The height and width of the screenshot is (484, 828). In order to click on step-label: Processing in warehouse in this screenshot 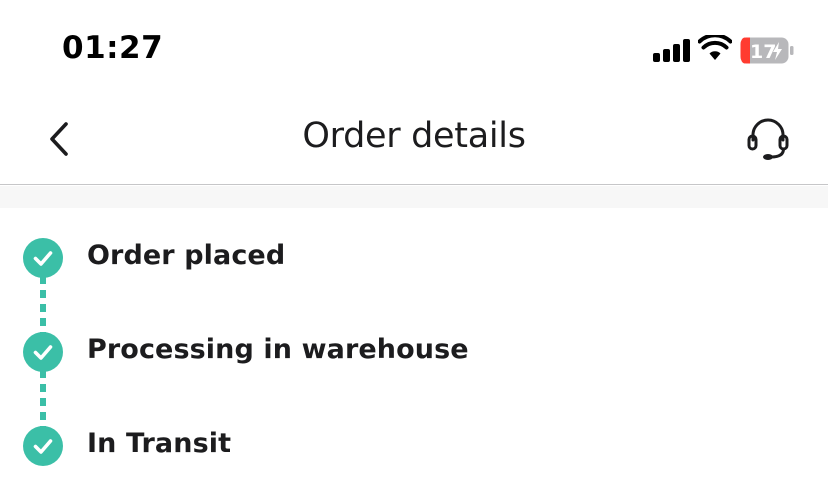, I will do `click(278, 349)`.